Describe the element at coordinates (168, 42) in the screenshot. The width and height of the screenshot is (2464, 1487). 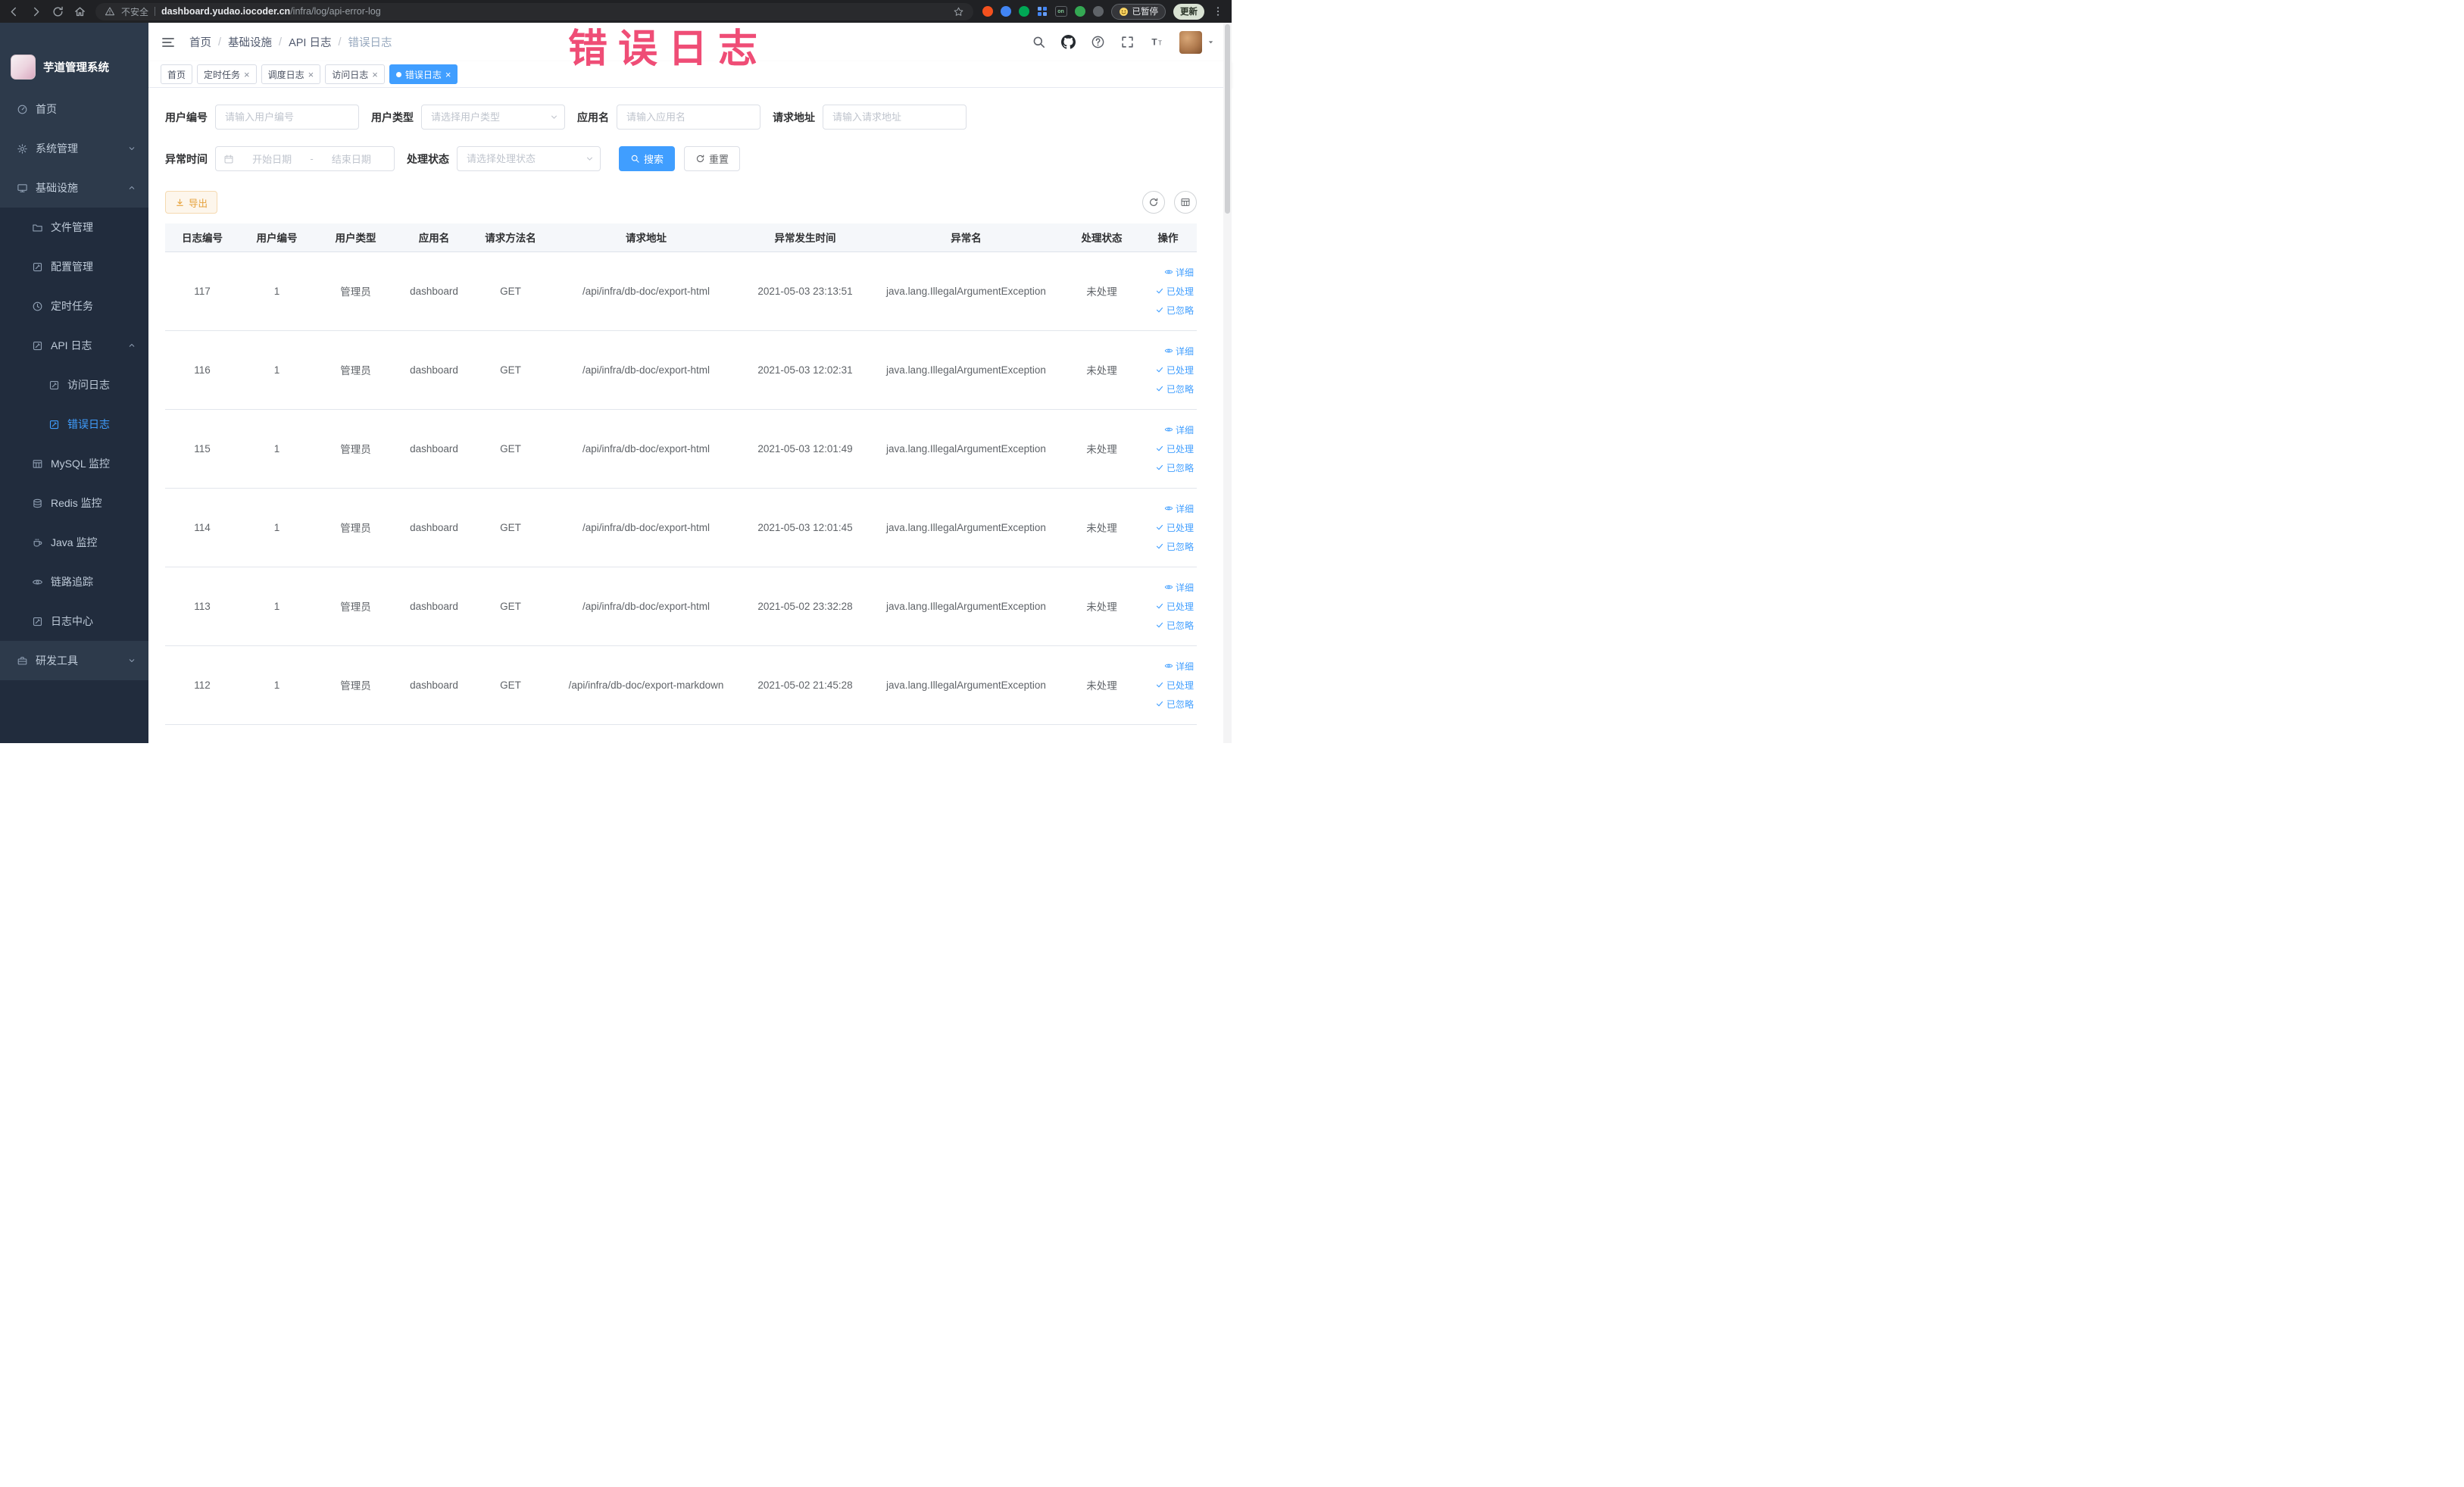
I see `sidebar-toggle-icon` at that location.